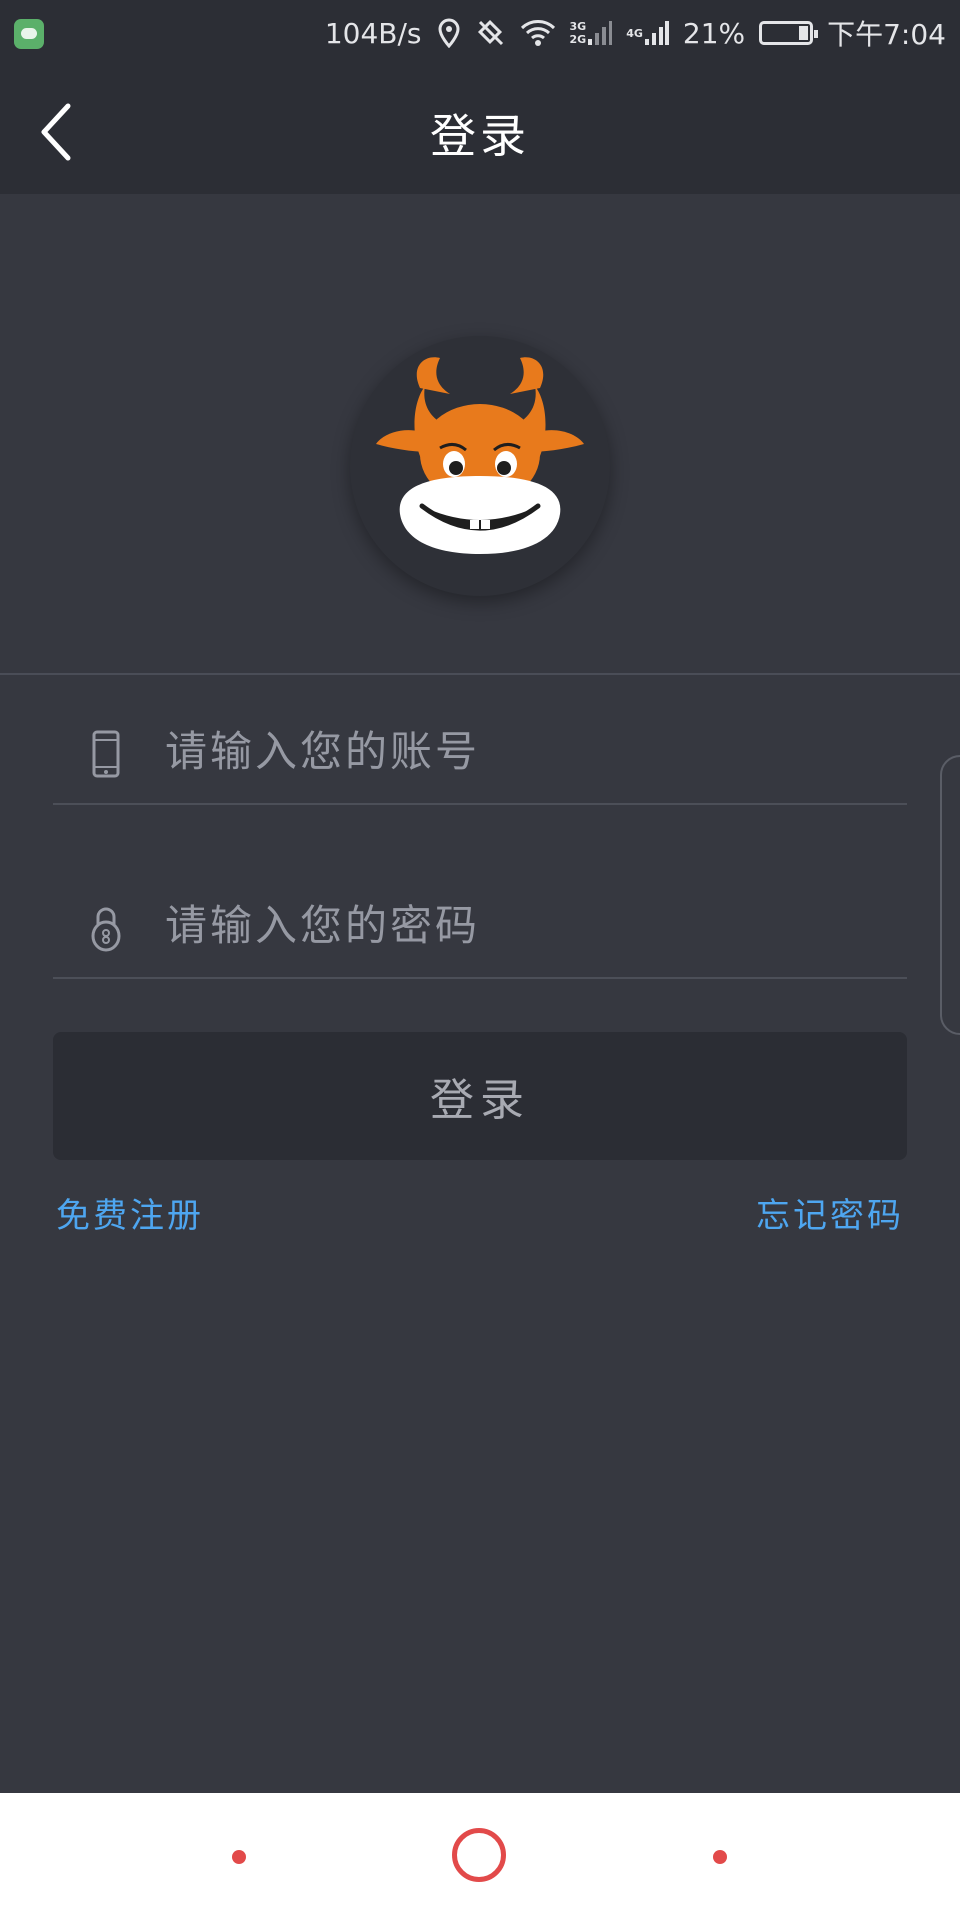 The image size is (960, 1920). I want to click on lock-icon, so click(106, 929).